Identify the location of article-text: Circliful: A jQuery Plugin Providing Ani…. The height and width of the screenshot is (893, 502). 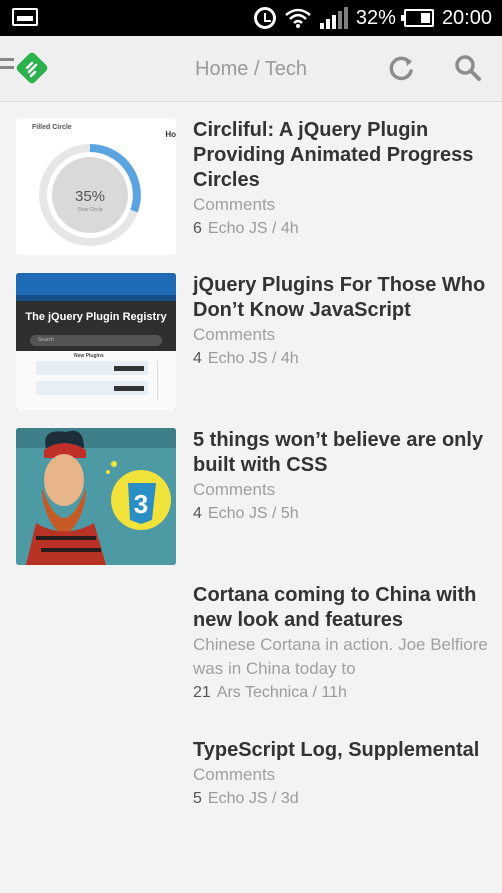
(343, 179).